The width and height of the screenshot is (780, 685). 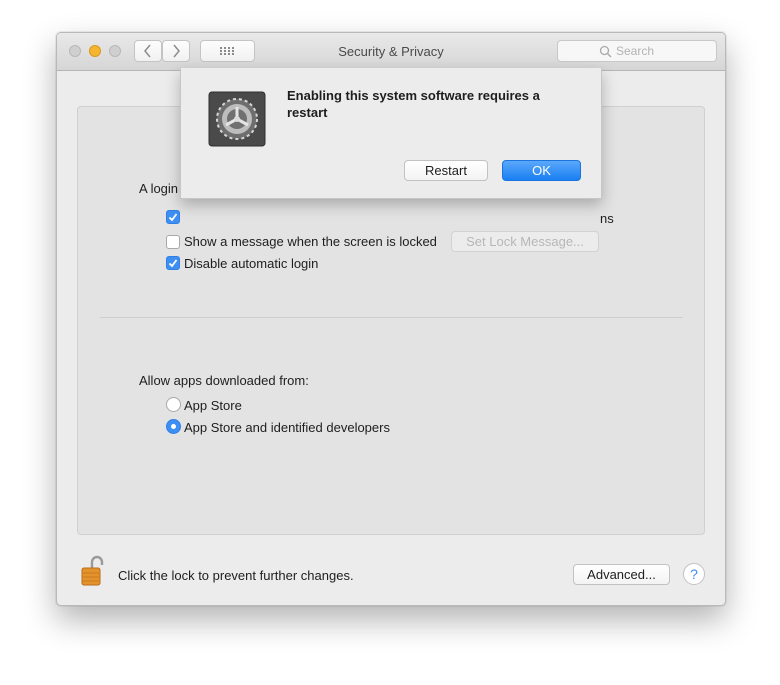 What do you see at coordinates (391, 52) in the screenshot?
I see `title-bar: Security & Privacy Search` at bounding box center [391, 52].